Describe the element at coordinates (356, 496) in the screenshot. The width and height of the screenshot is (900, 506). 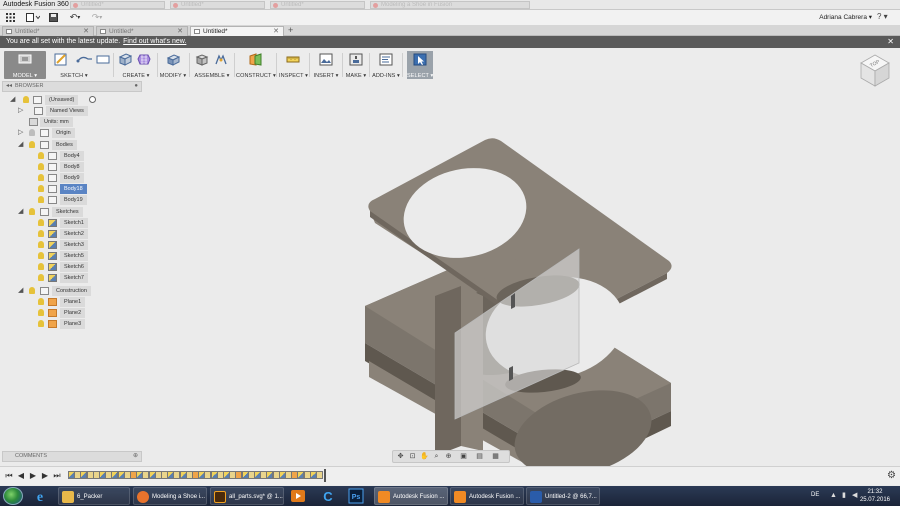
I see `photoshop-icon: Ps` at that location.